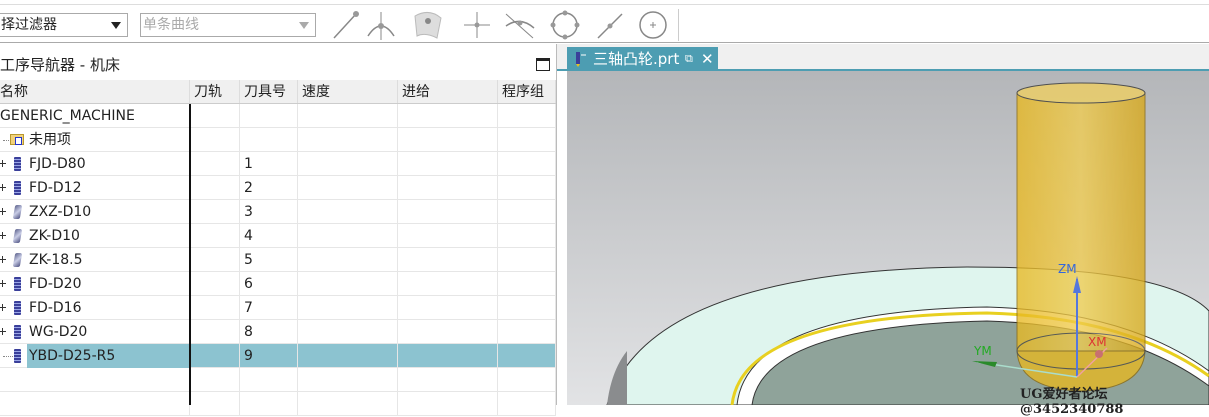 The height and width of the screenshot is (417, 1209). What do you see at coordinates (269, 331) in the screenshot?
I see `row-tool-number: 8` at bounding box center [269, 331].